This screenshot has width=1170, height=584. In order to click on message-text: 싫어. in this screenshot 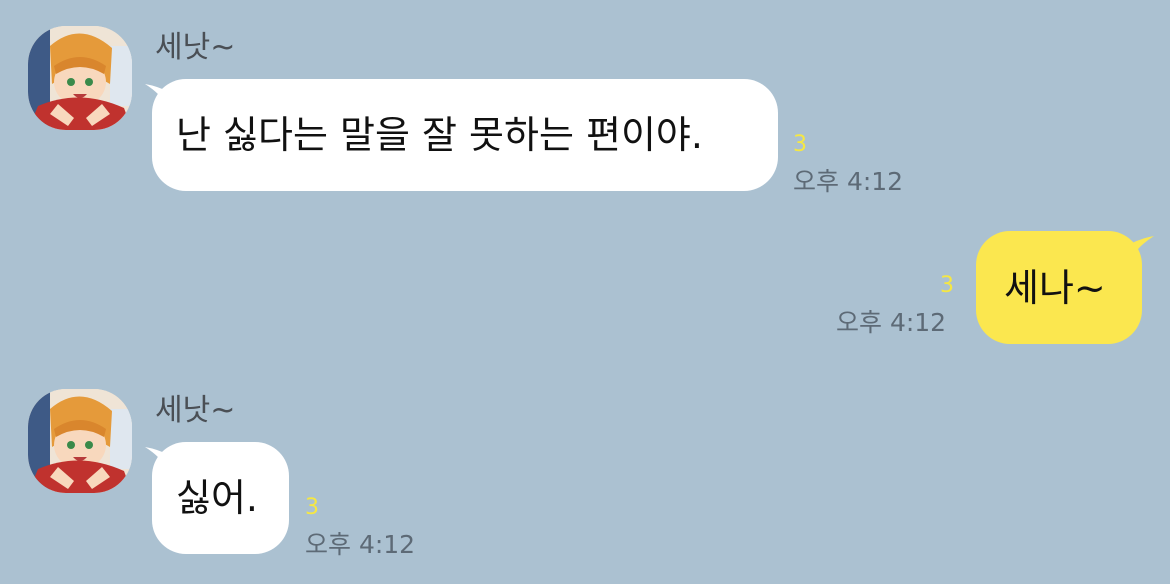, I will do `click(217, 498)`.